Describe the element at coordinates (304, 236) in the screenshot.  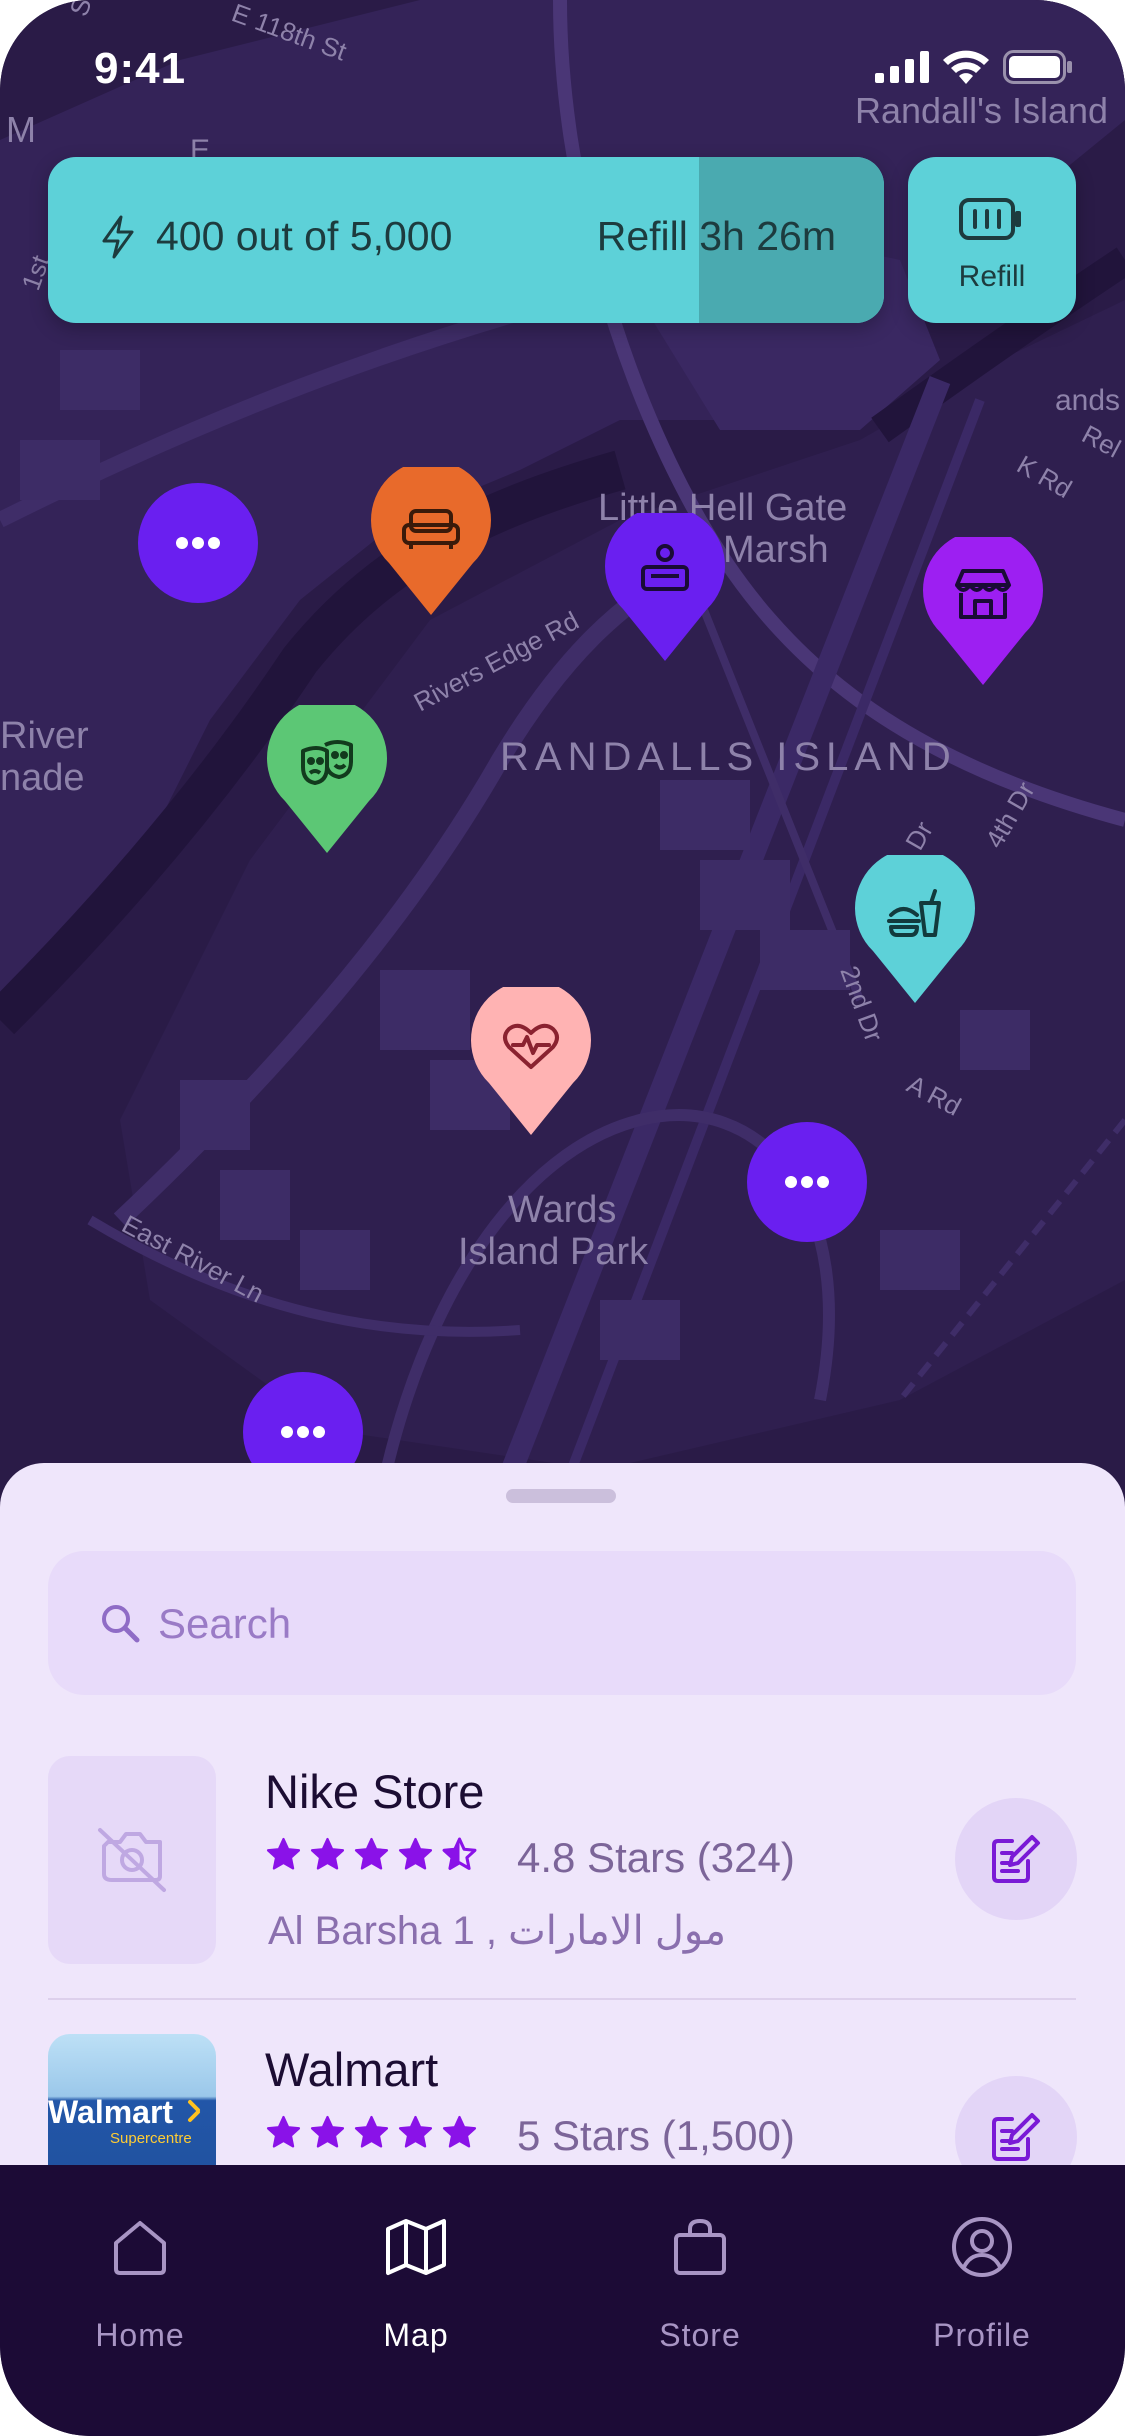
I see `energy-count: 400 out of 5,000` at that location.